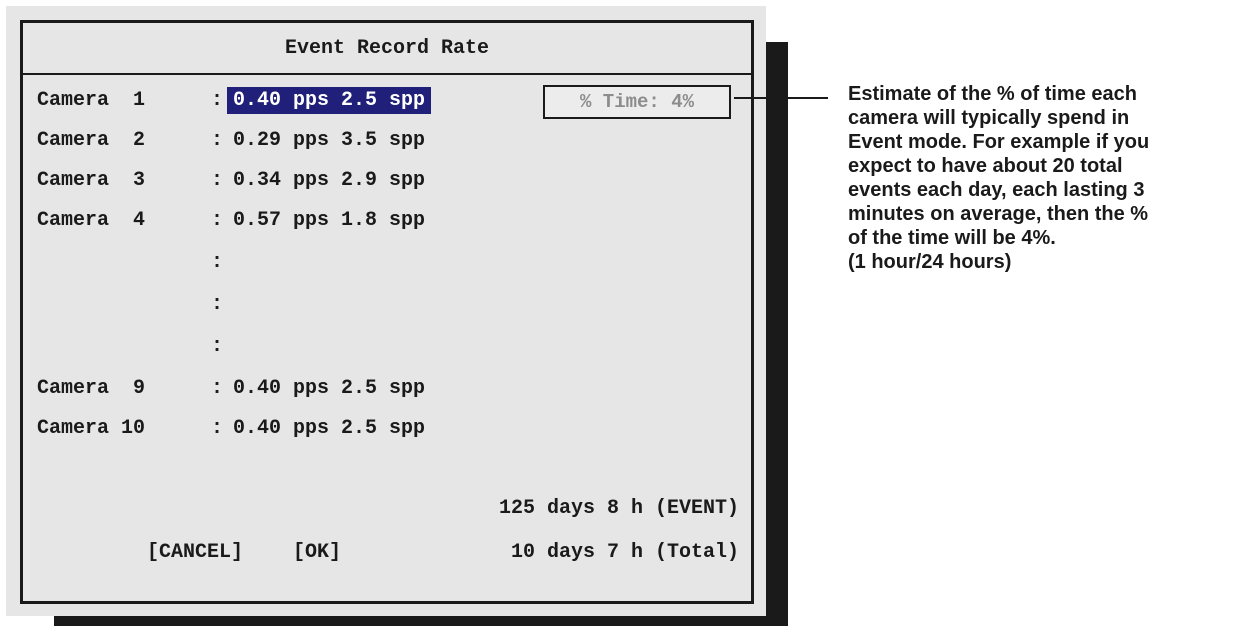  Describe the element at coordinates (329, 140) in the screenshot. I see `camera-rate-field: 0.29 pps 3.5 spp` at that location.